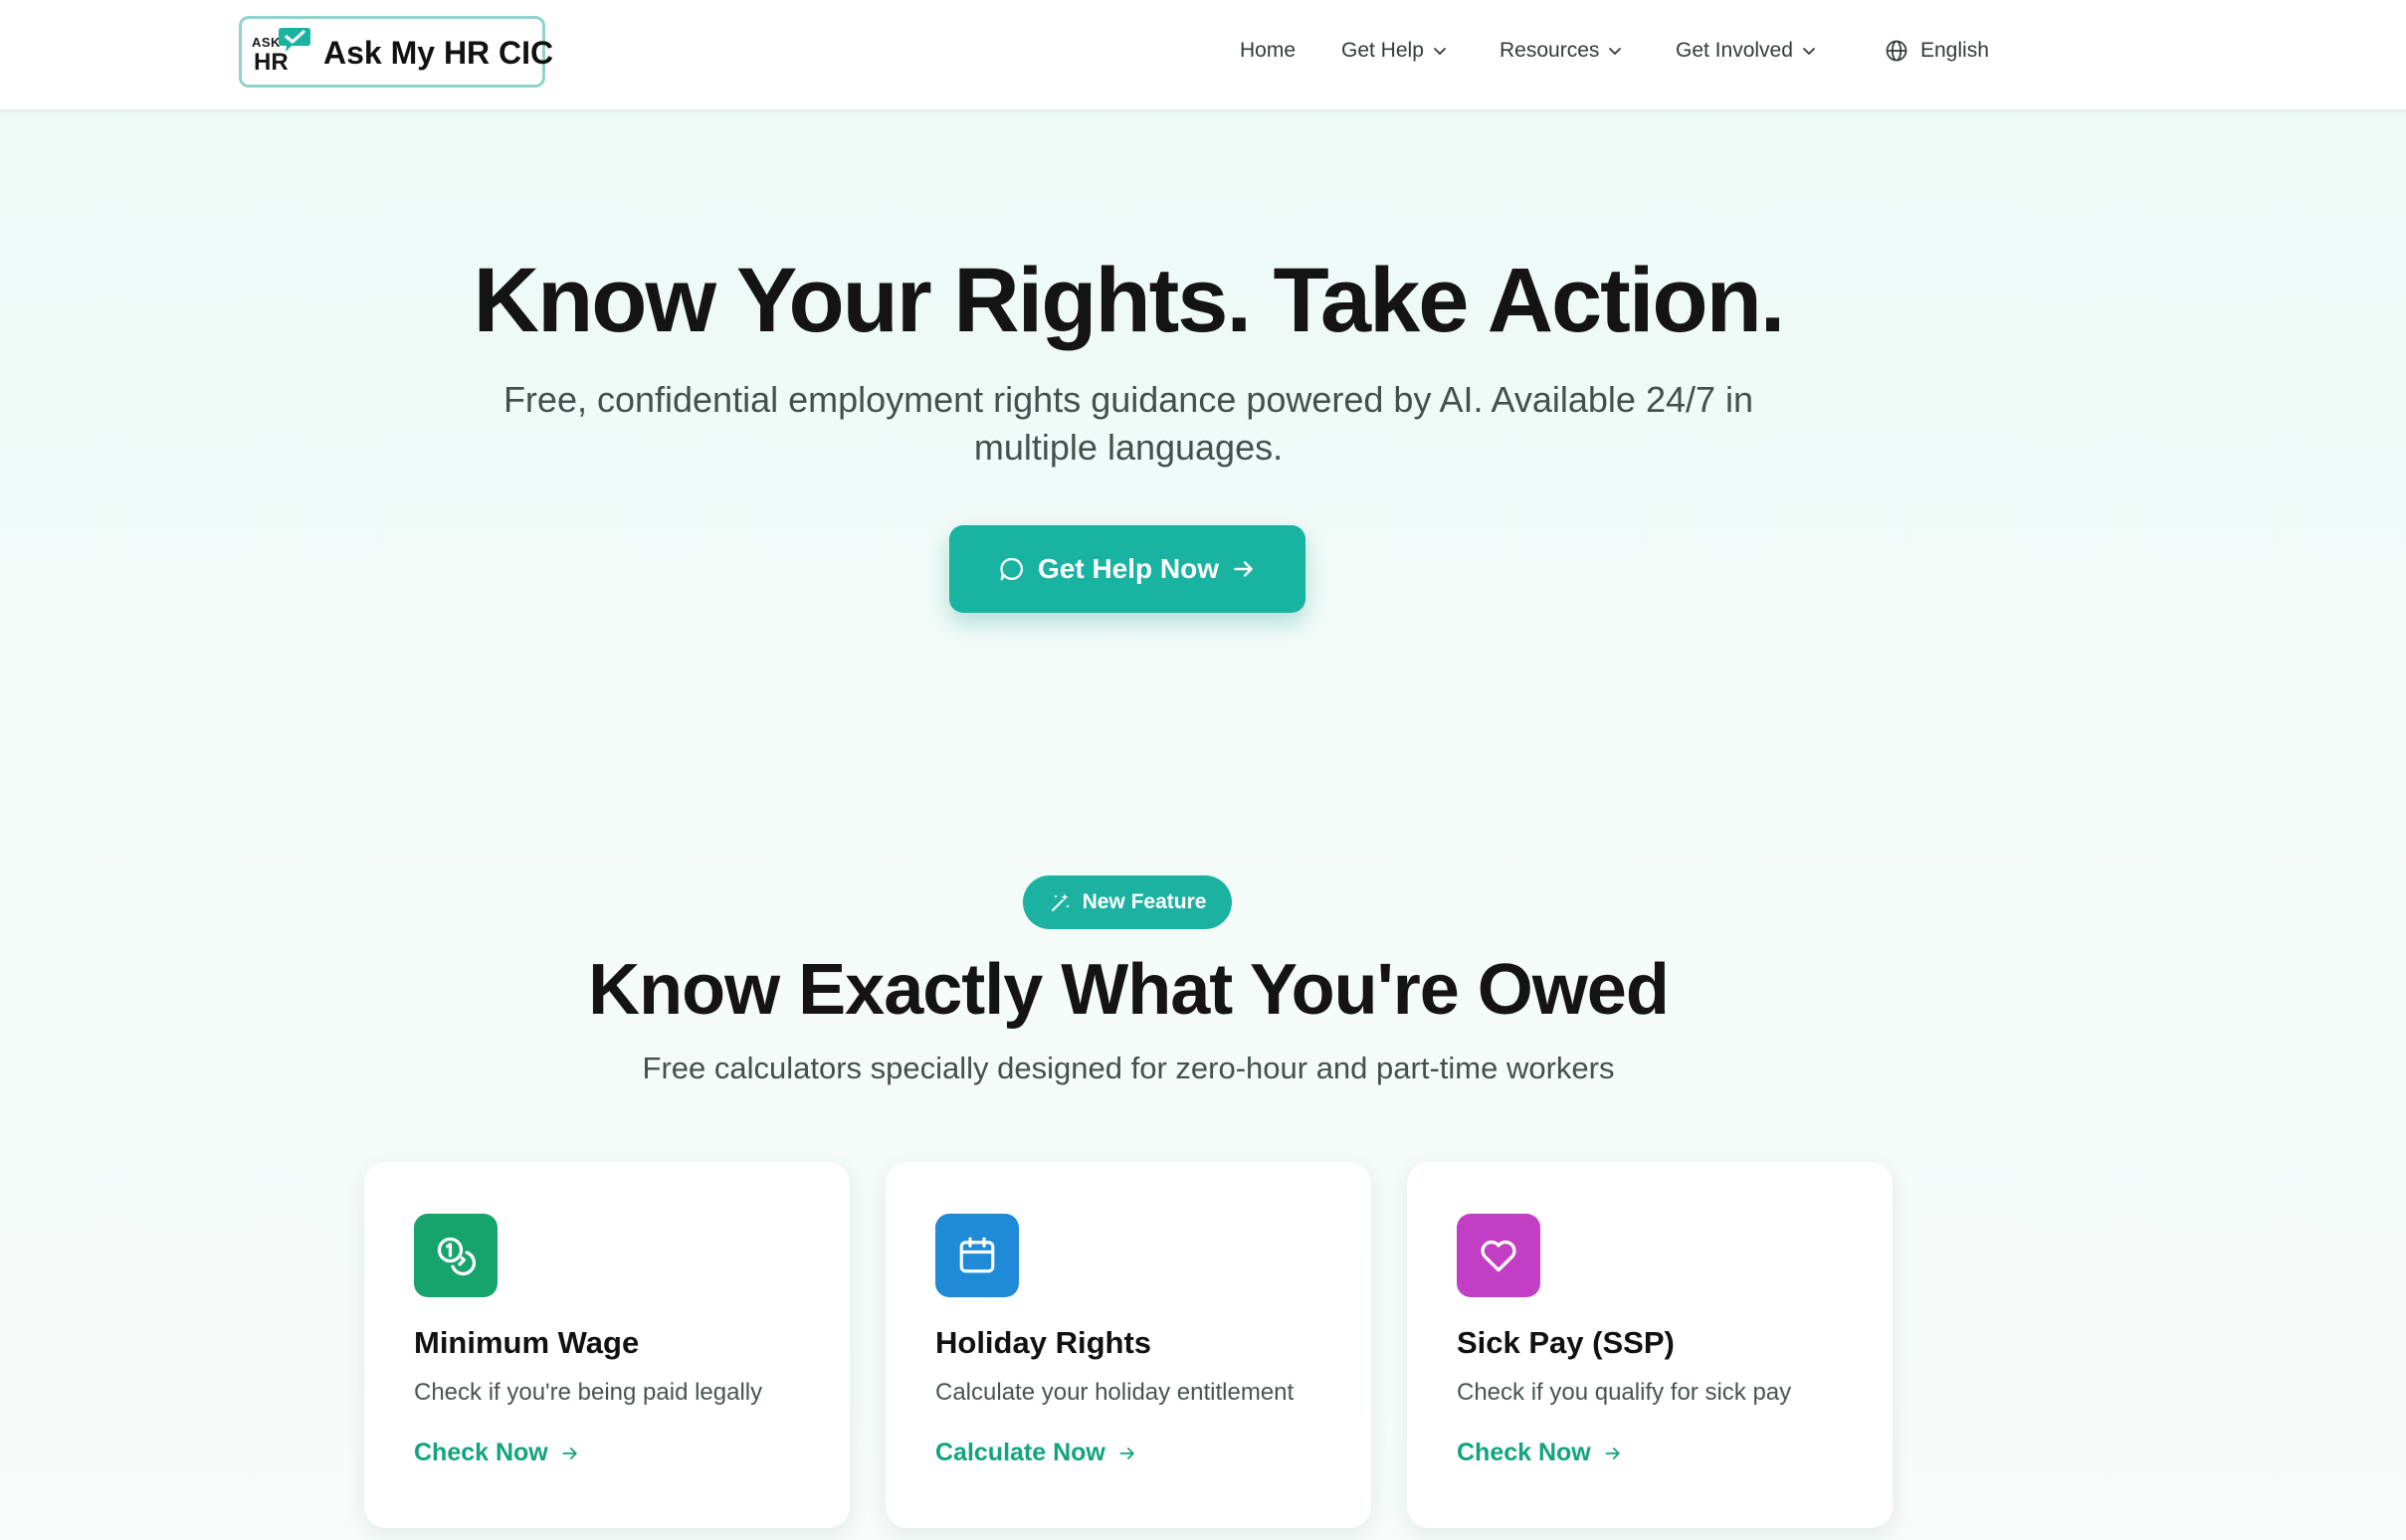 The image size is (2406, 1540). What do you see at coordinates (527, 1342) in the screenshot?
I see `card-title: Minimum Wage` at bounding box center [527, 1342].